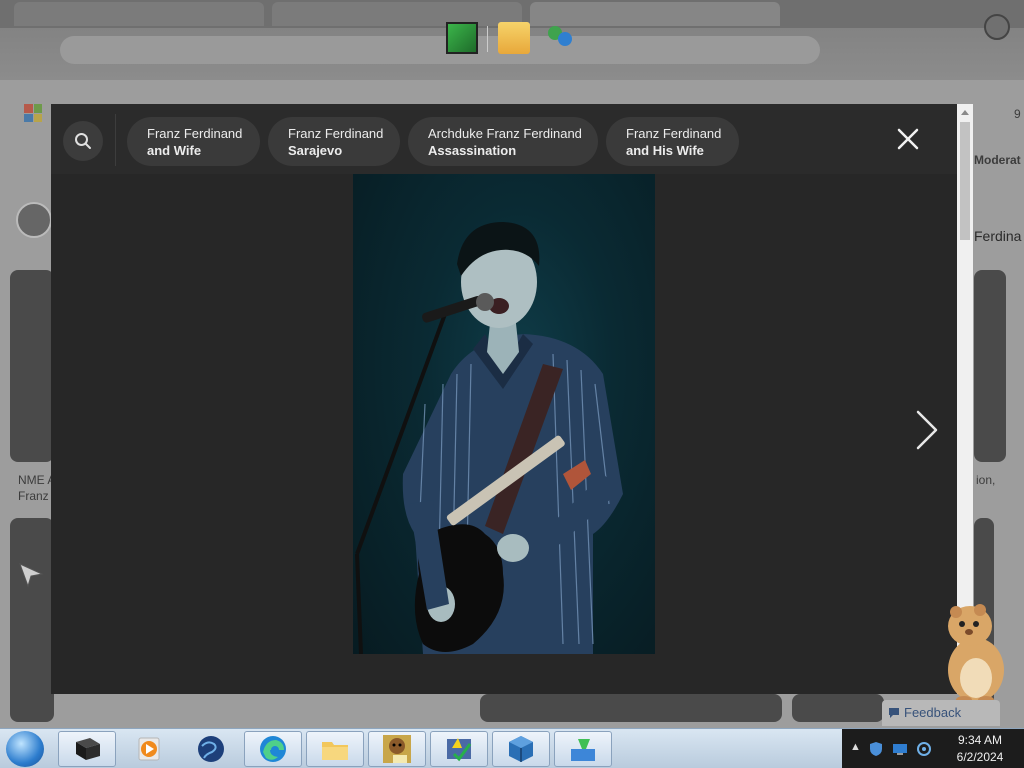  What do you see at coordinates (193, 141) in the screenshot?
I see `related-search-chip: Franz Ferdinand and Wife` at bounding box center [193, 141].